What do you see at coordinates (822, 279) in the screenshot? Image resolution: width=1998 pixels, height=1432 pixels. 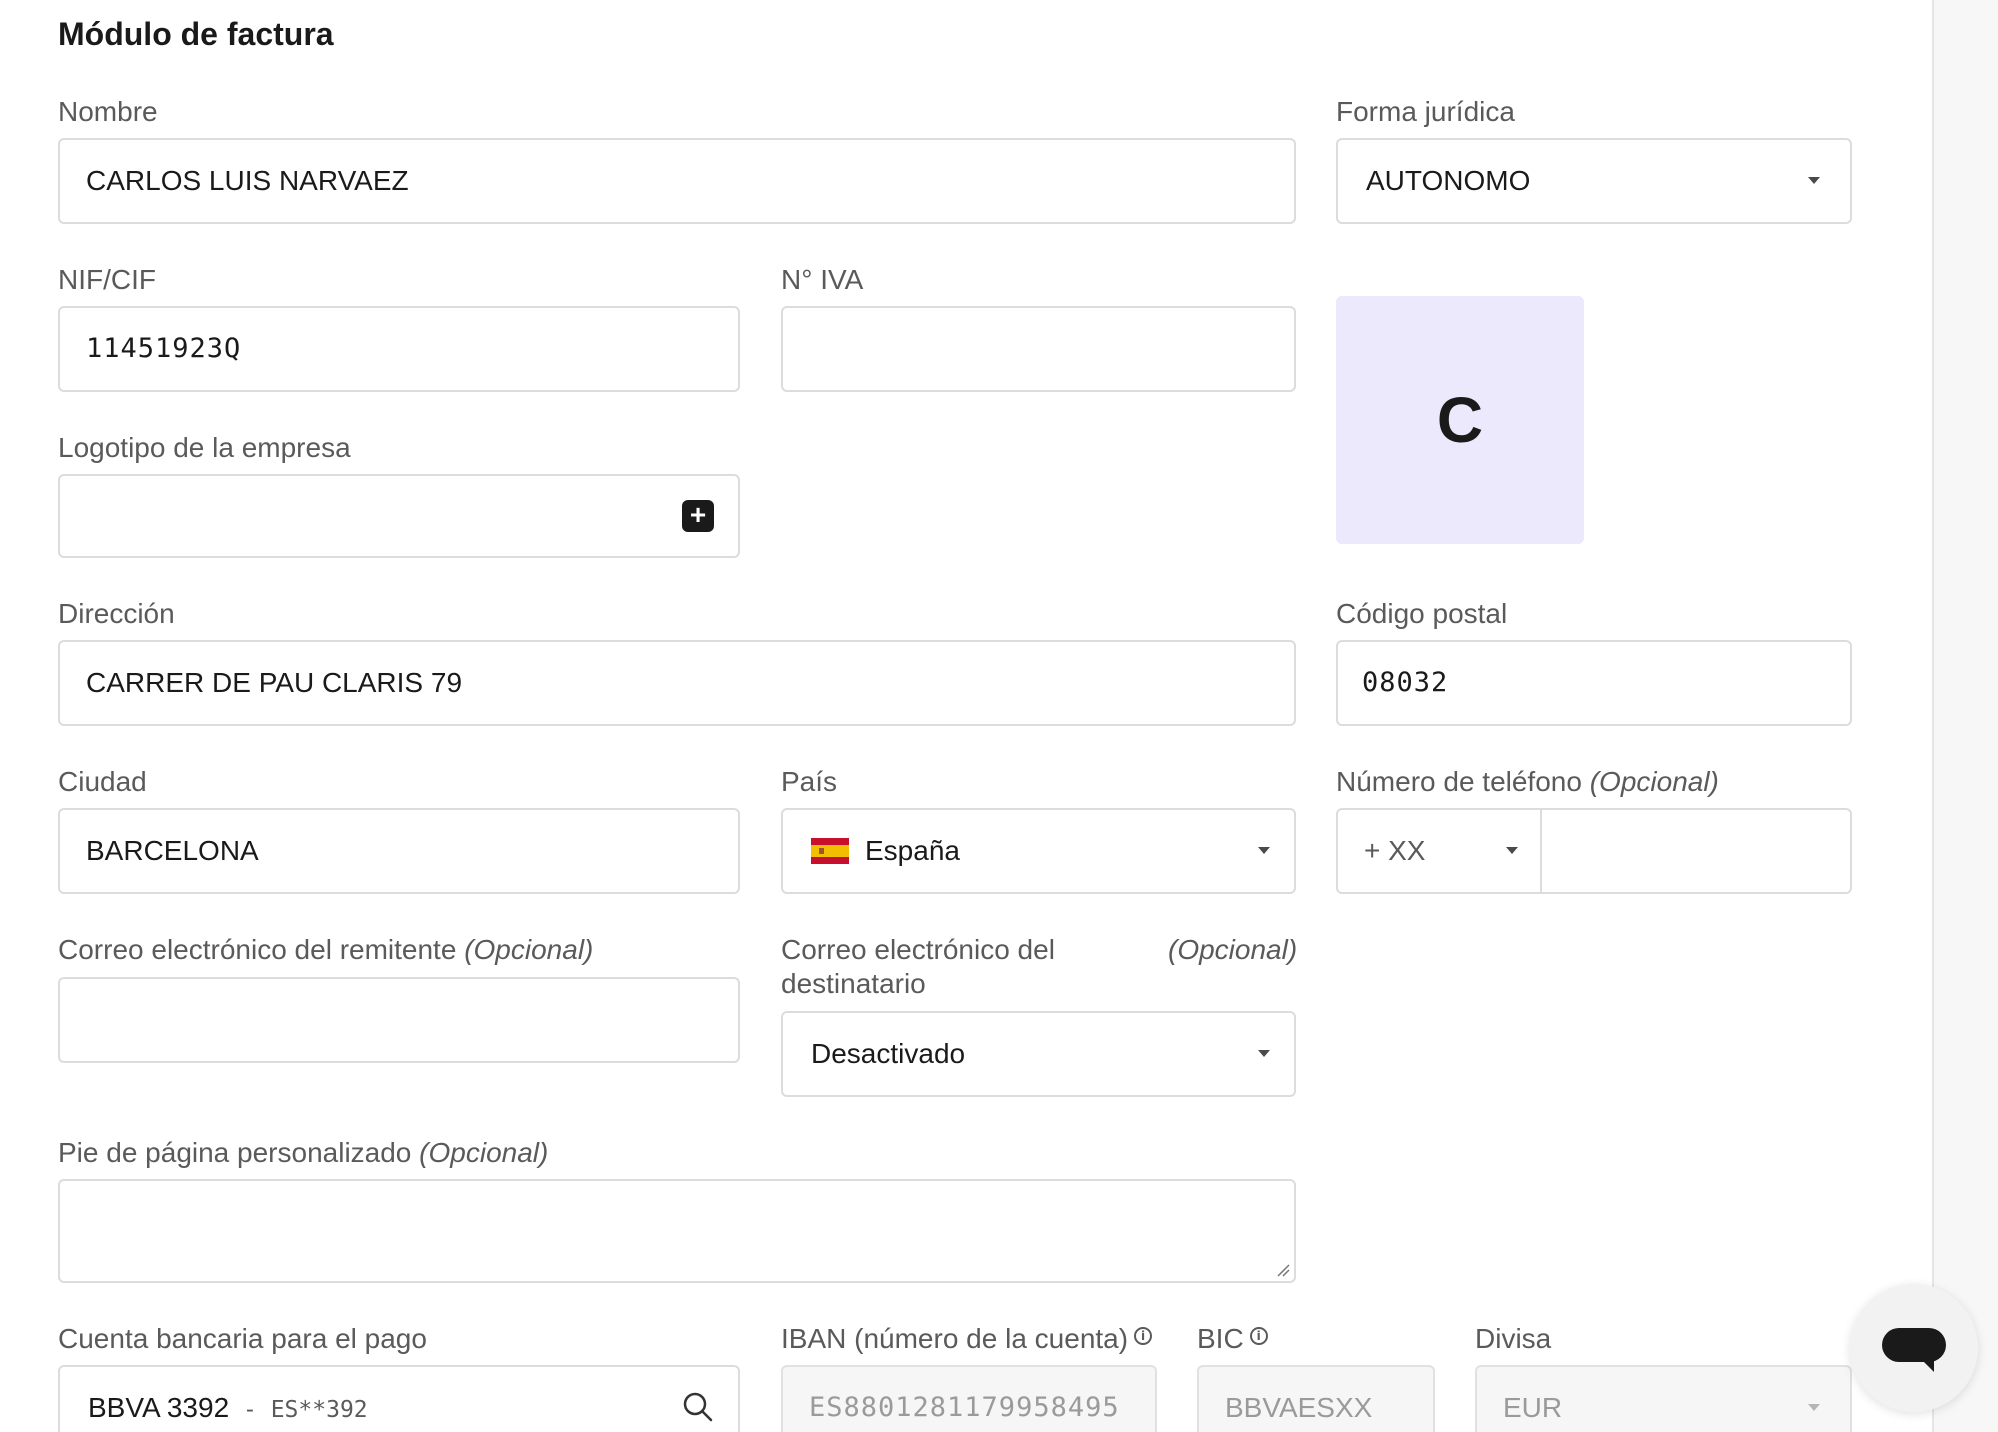 I see `iva-label: N° IVA` at bounding box center [822, 279].